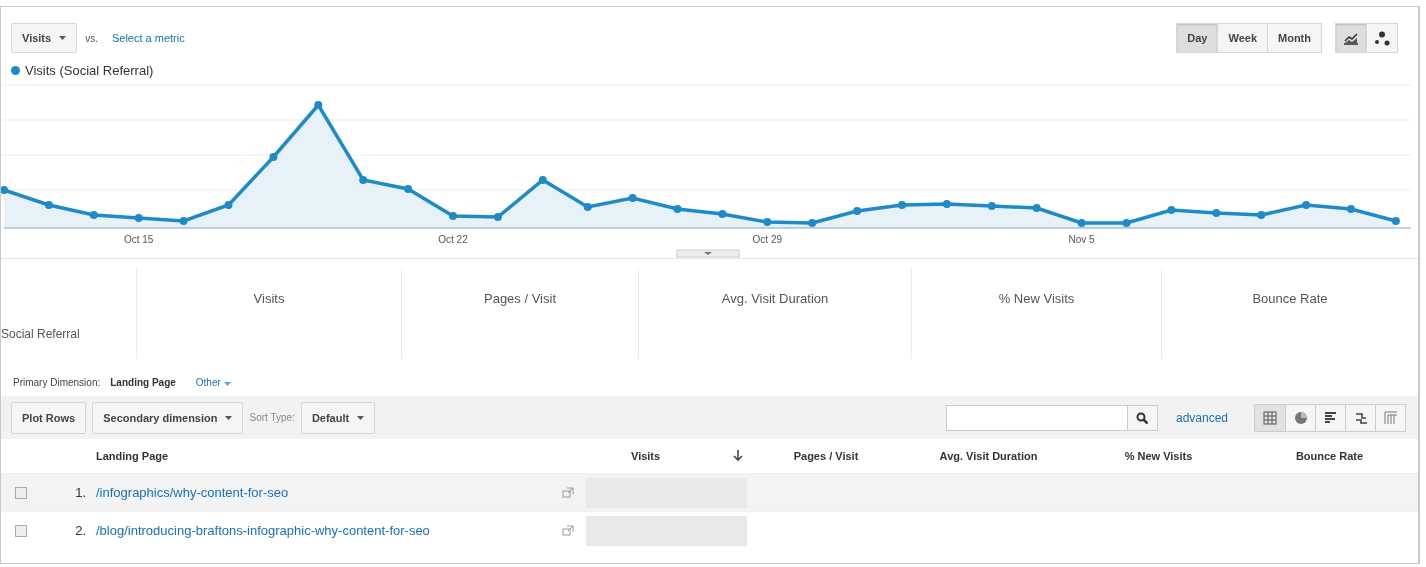 The width and height of the screenshot is (1426, 567). What do you see at coordinates (738, 455) in the screenshot?
I see `sort-arrow-icon` at bounding box center [738, 455].